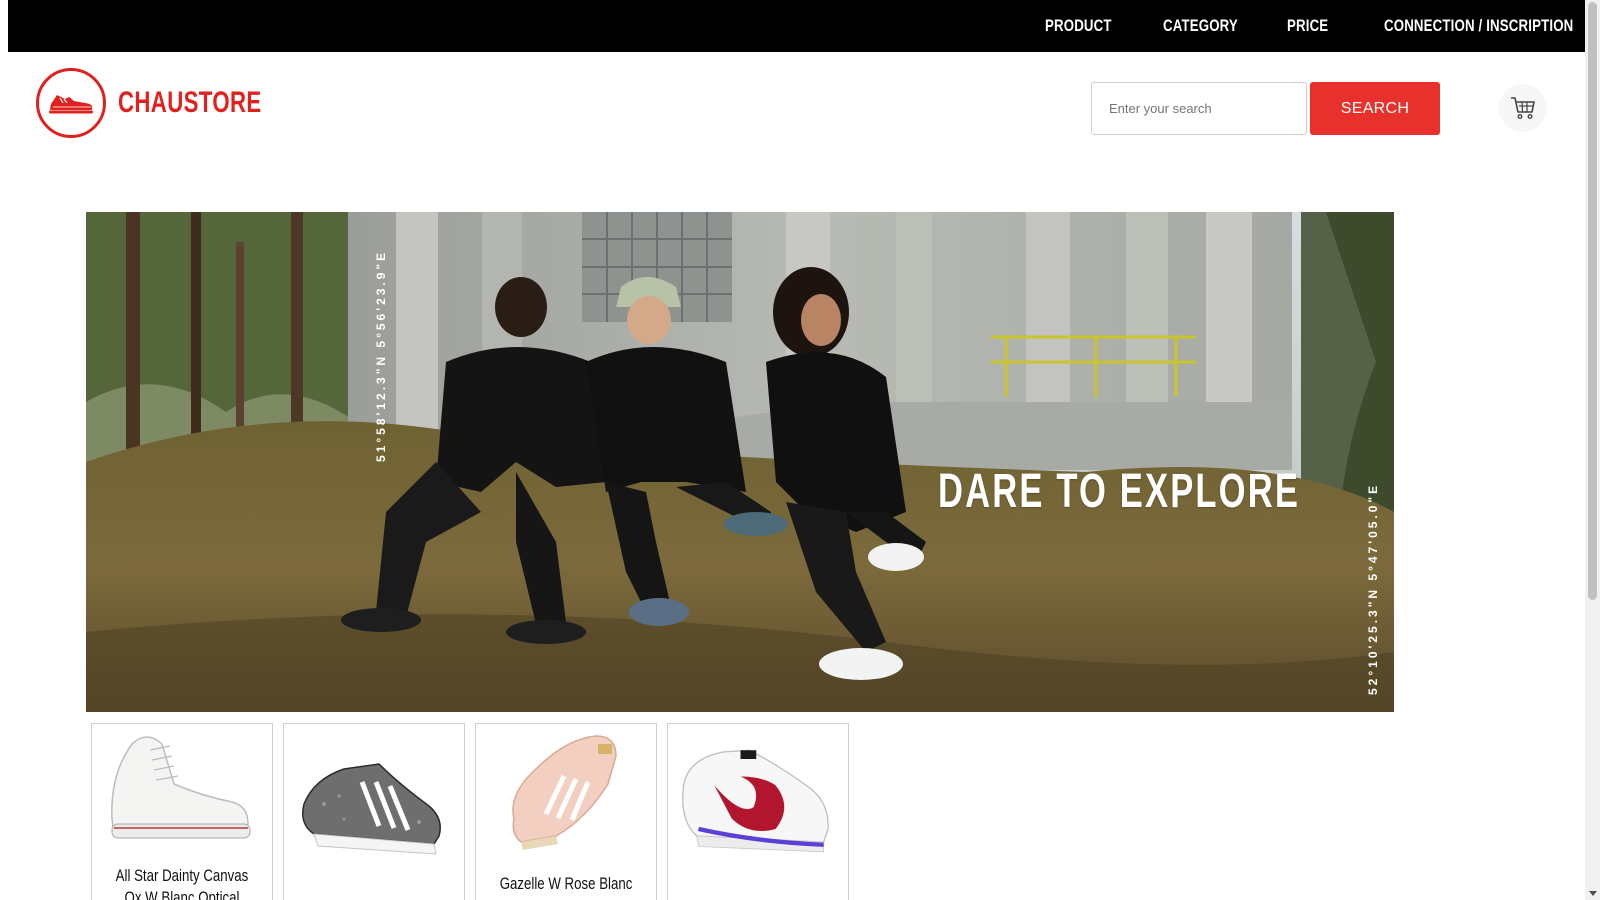 Image resolution: width=1600 pixels, height=900 pixels. I want to click on brand-name: CHAUSTORE, so click(190, 102).